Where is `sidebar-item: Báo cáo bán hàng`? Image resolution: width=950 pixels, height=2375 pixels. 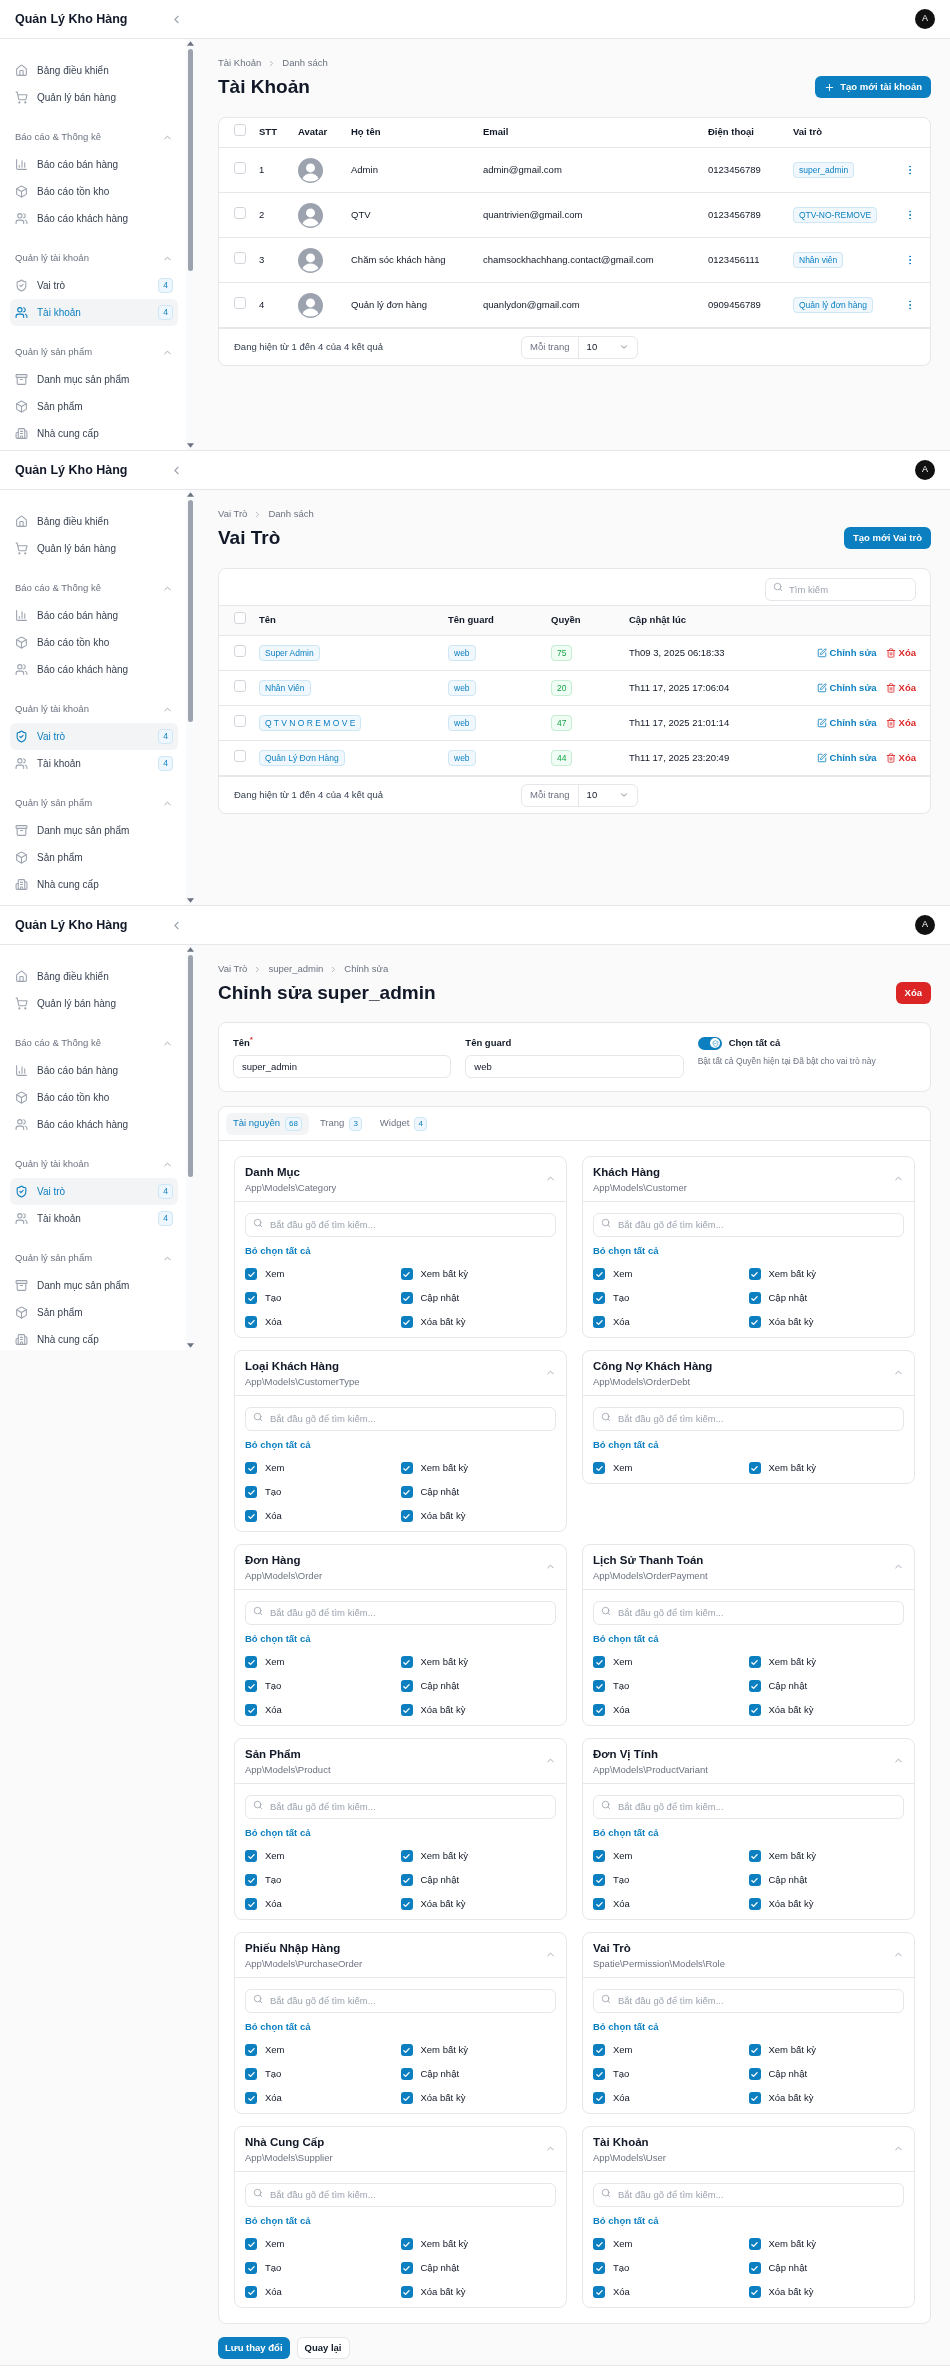
sidebar-item: Báo cáo bán hàng is located at coordinates (94, 1070).